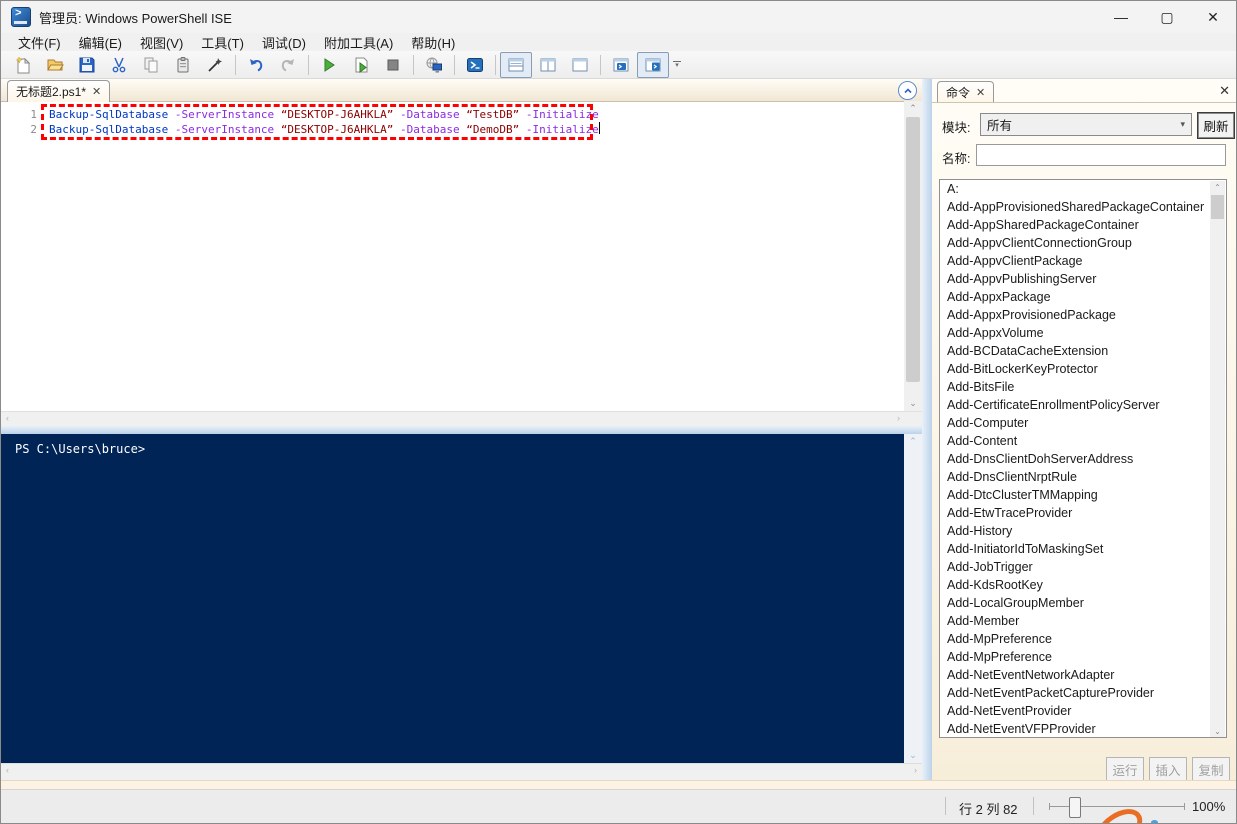 This screenshot has height=824, width=1237. I want to click on console-horizontal-scrollbar: ‹ ›, so click(461, 772).